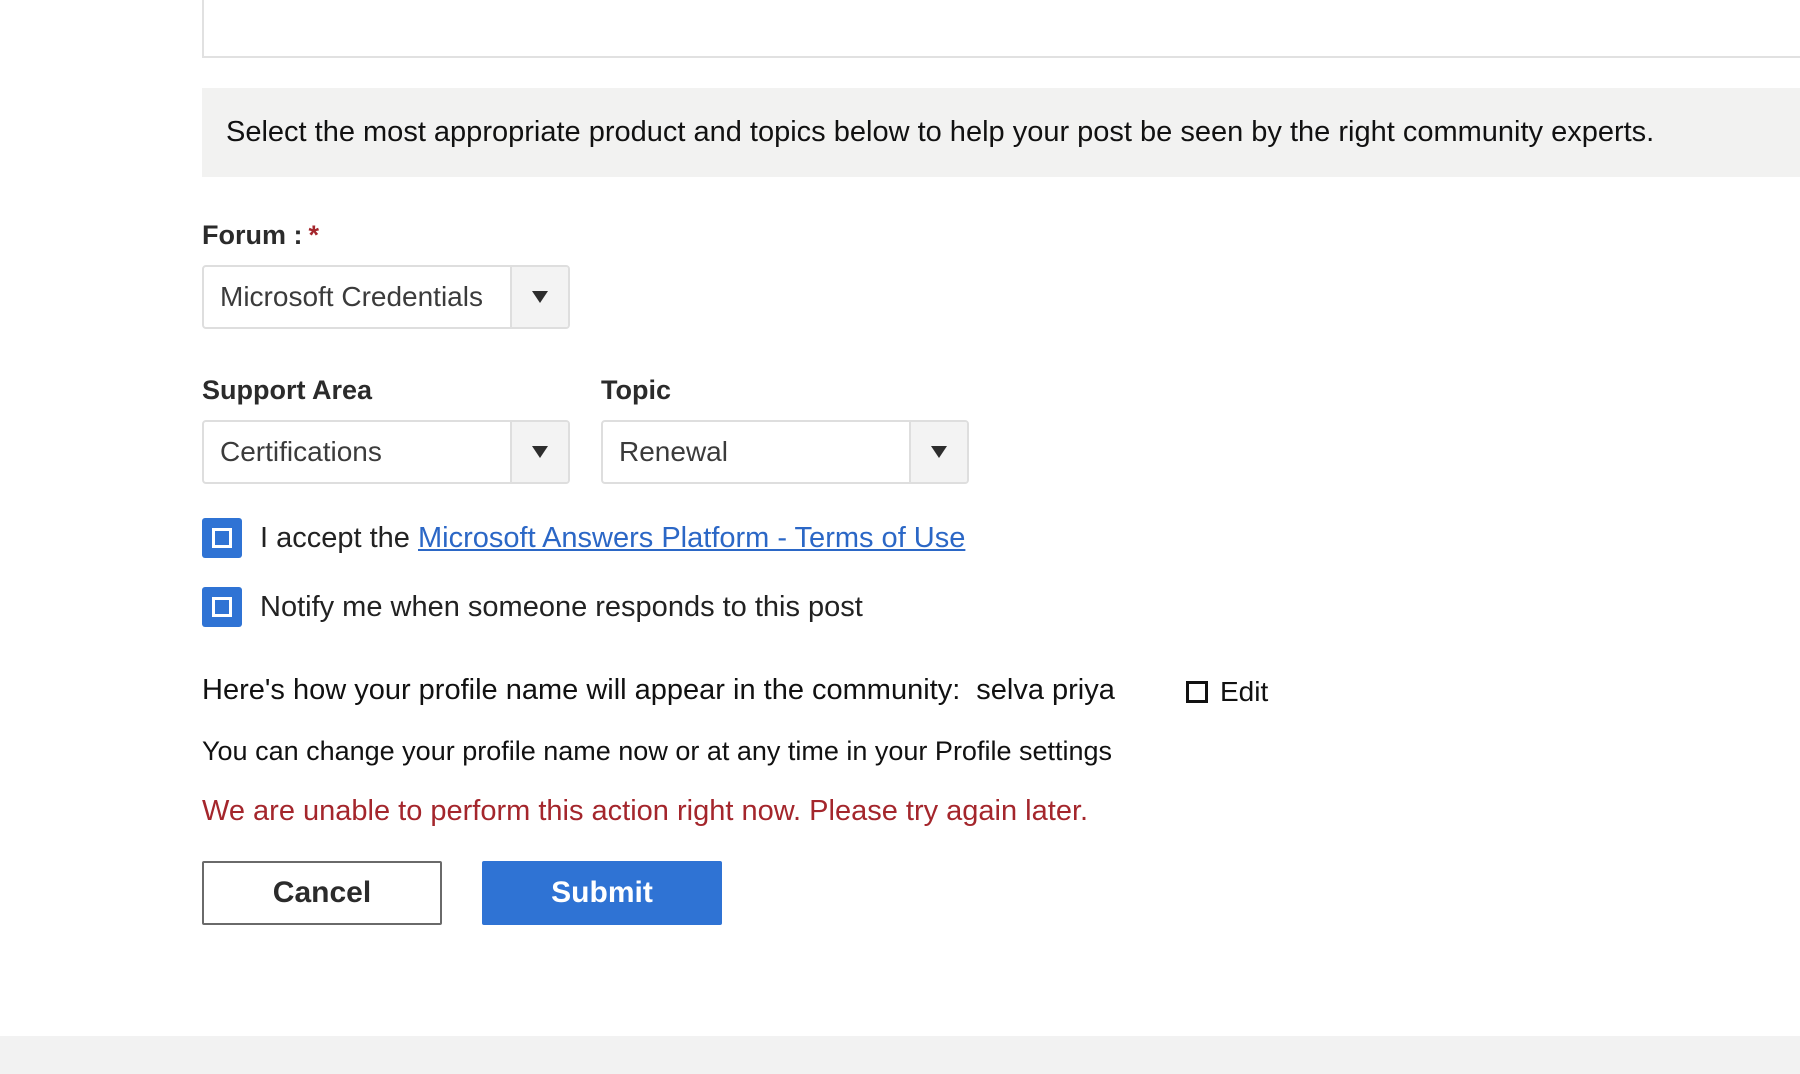  I want to click on terms-checkbox, so click(222, 538).